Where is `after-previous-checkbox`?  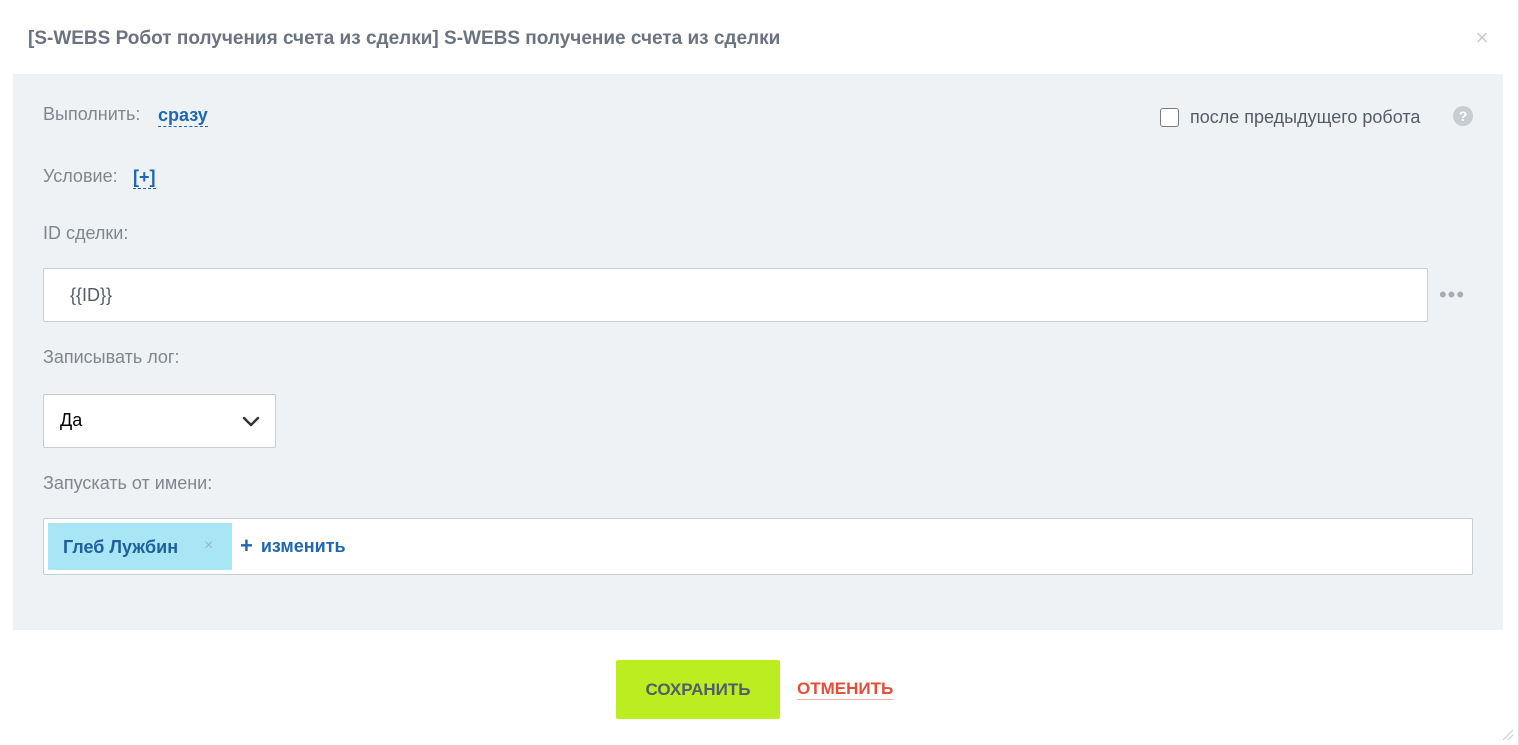 after-previous-checkbox is located at coordinates (1169, 117).